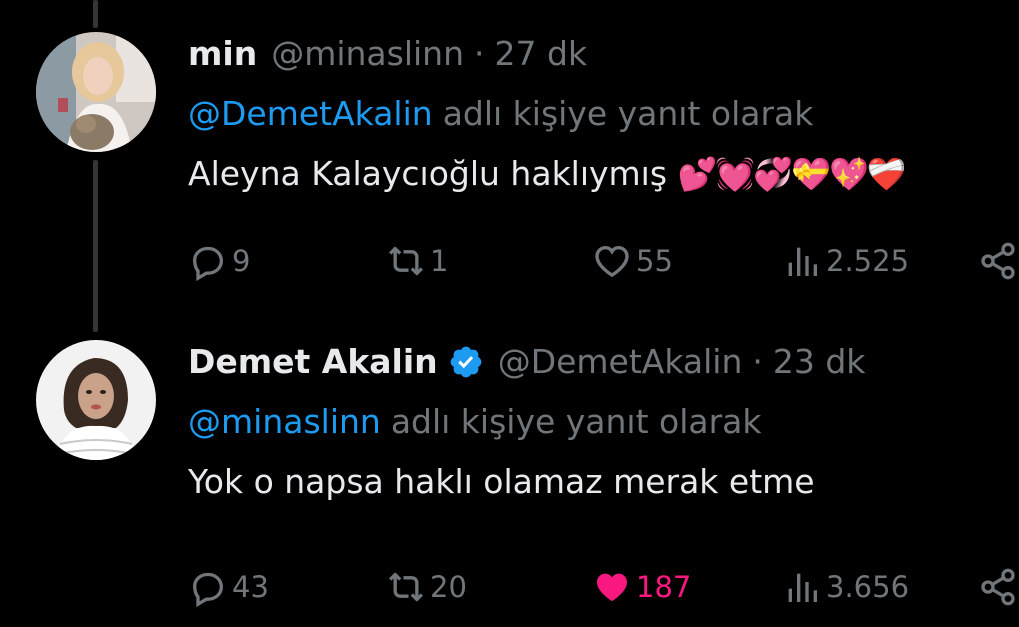  Describe the element at coordinates (632, 261) in the screenshot. I see `like-button: 55` at that location.